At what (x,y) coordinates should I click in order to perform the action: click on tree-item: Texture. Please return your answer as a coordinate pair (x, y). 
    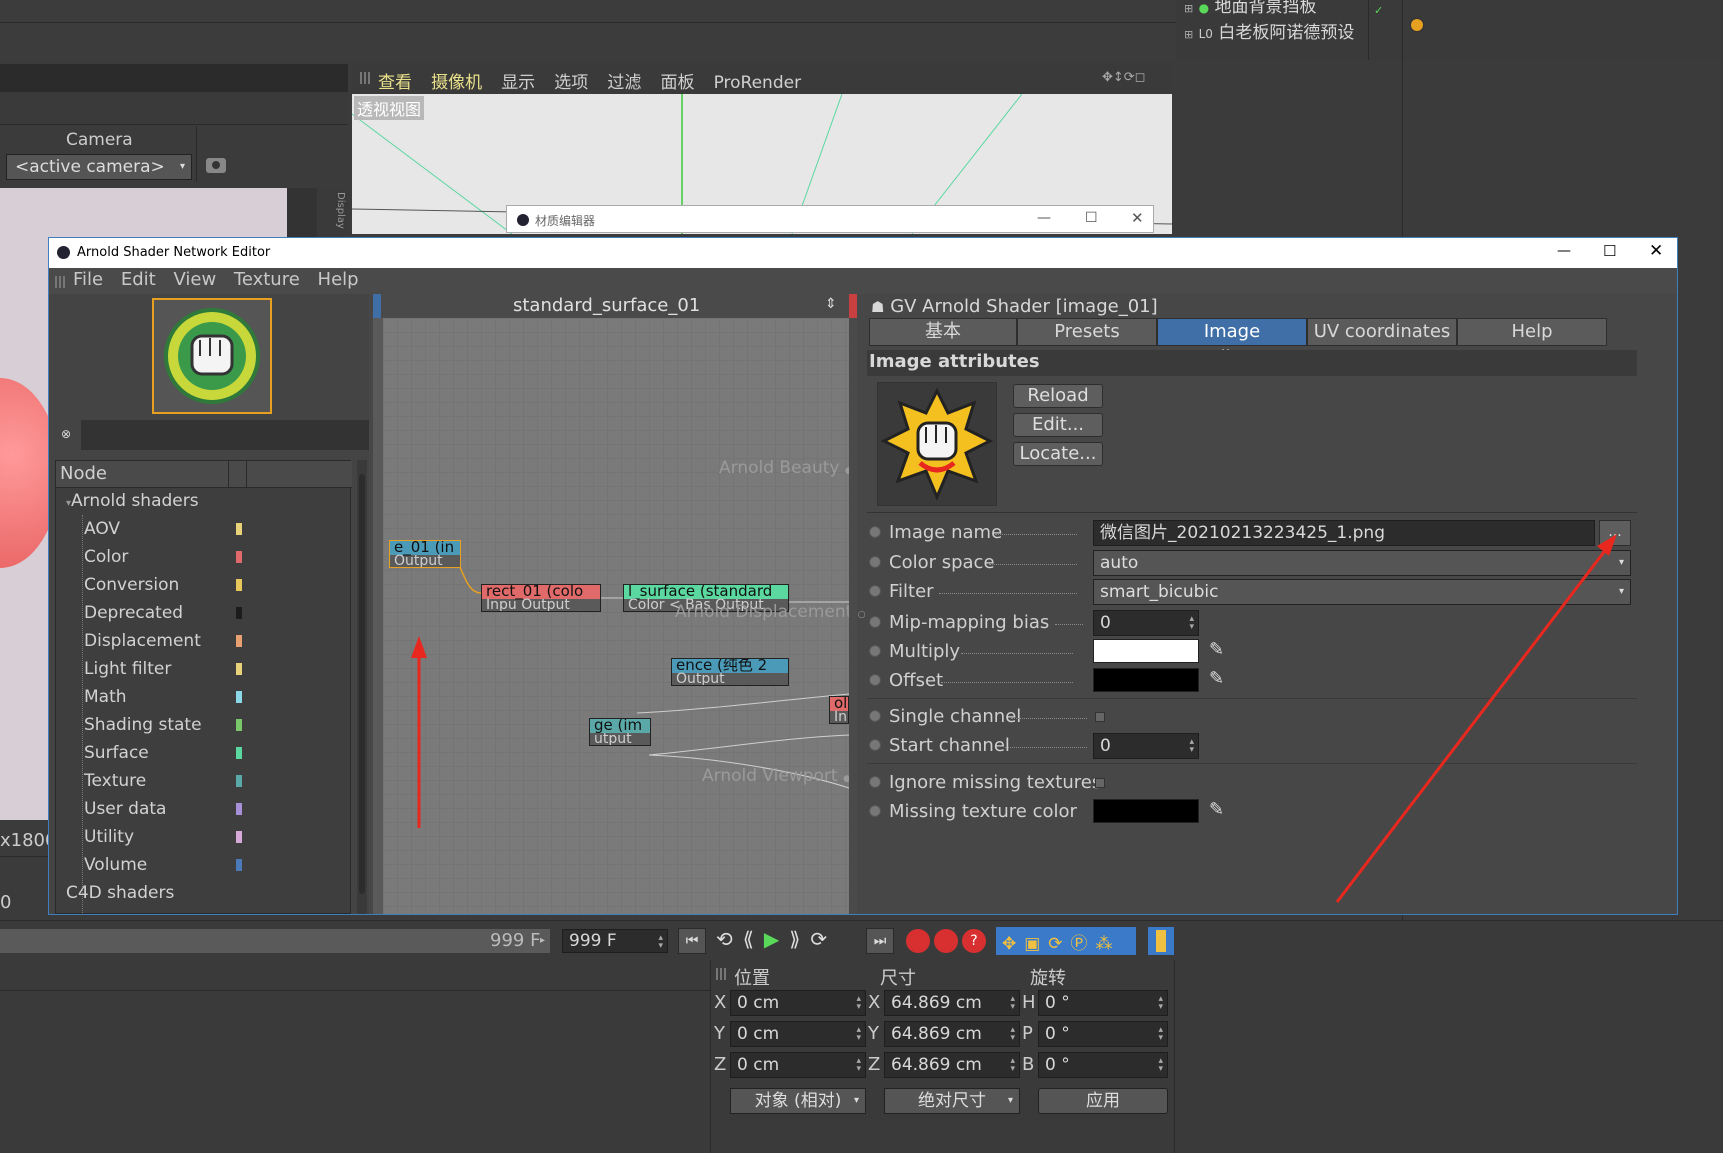
    Looking at the image, I should click on (115, 781).